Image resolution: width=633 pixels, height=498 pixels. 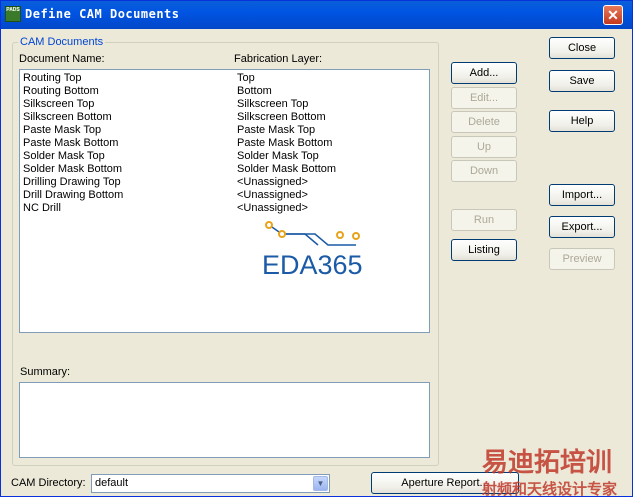 I want to click on document-name-cell: Paste Mask Top, so click(x=62, y=130).